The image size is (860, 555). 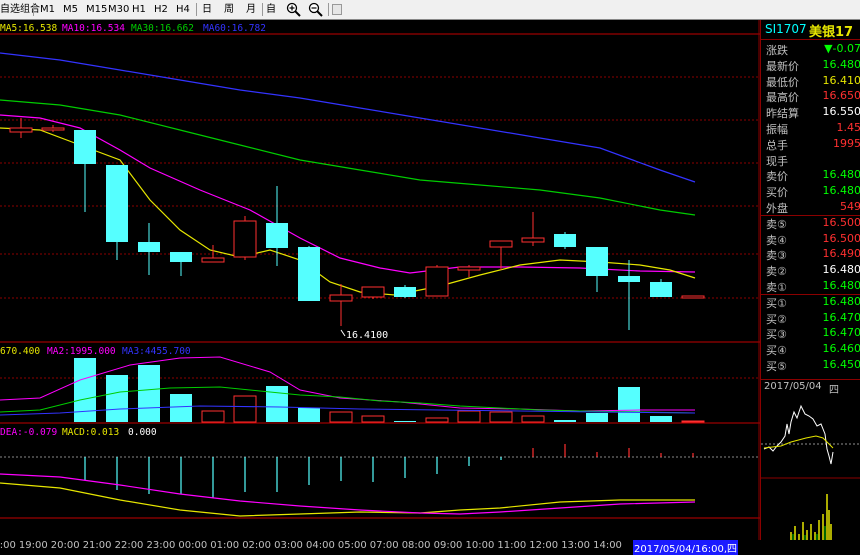 What do you see at coordinates (20, 9) in the screenshot?
I see `group-selector: 自选组合` at bounding box center [20, 9].